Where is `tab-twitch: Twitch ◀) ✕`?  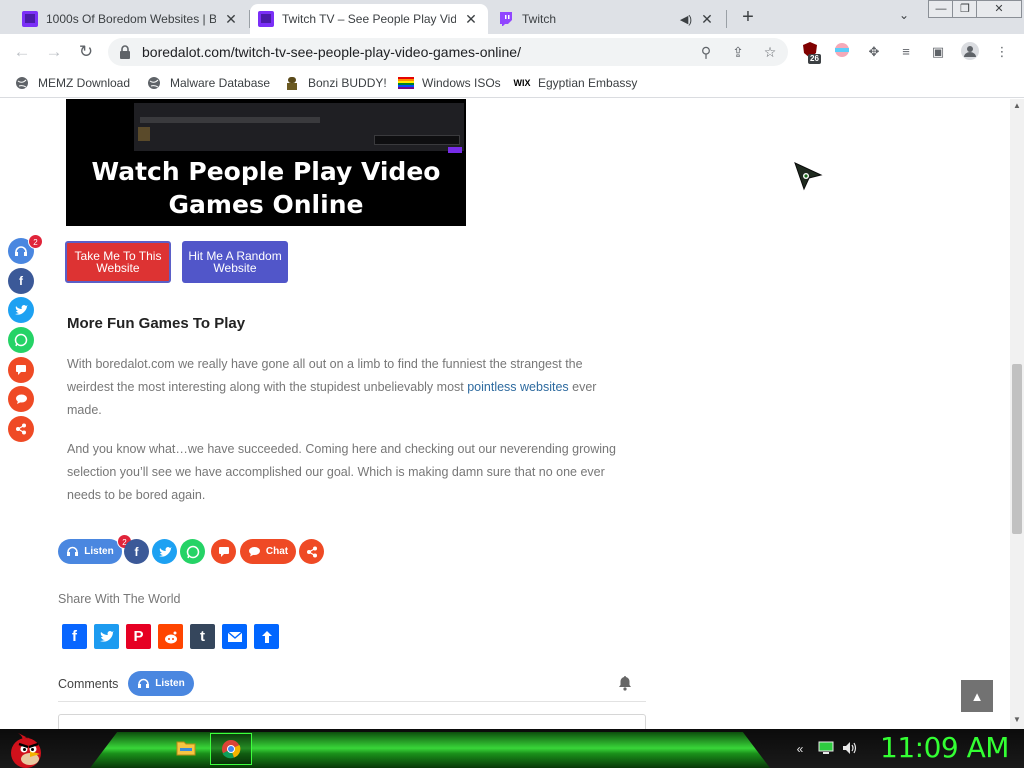 tab-twitch: Twitch ◀) ✕ is located at coordinates (607, 19).